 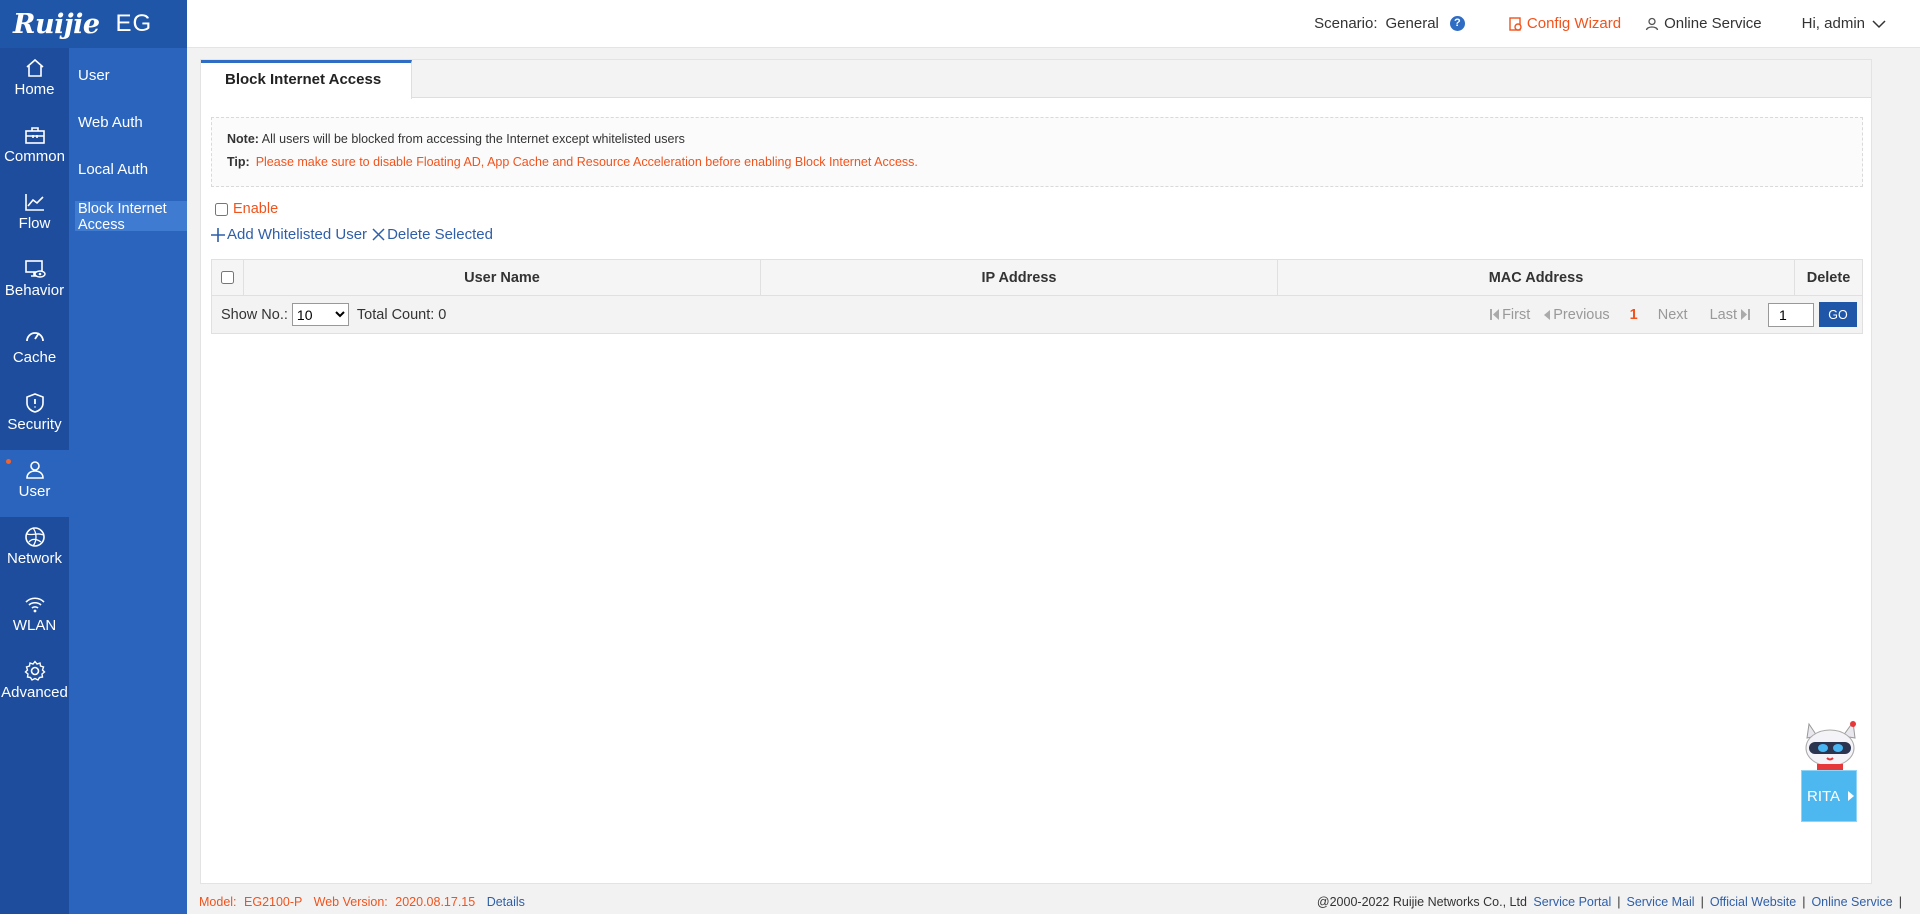 I want to click on nav-behavior-label: Behavior, so click(x=34, y=290).